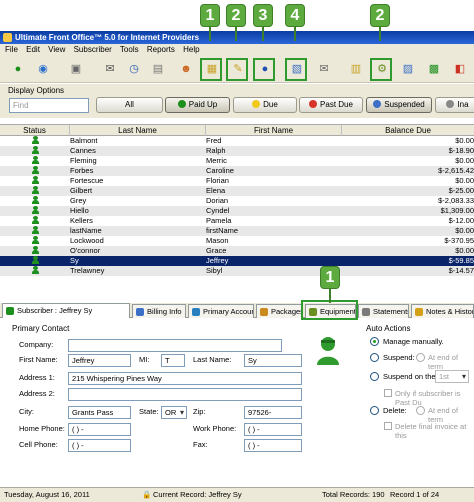 The width and height of the screenshot is (474, 502). Describe the element at coordinates (185, 394) in the screenshot. I see `address2-input` at that location.